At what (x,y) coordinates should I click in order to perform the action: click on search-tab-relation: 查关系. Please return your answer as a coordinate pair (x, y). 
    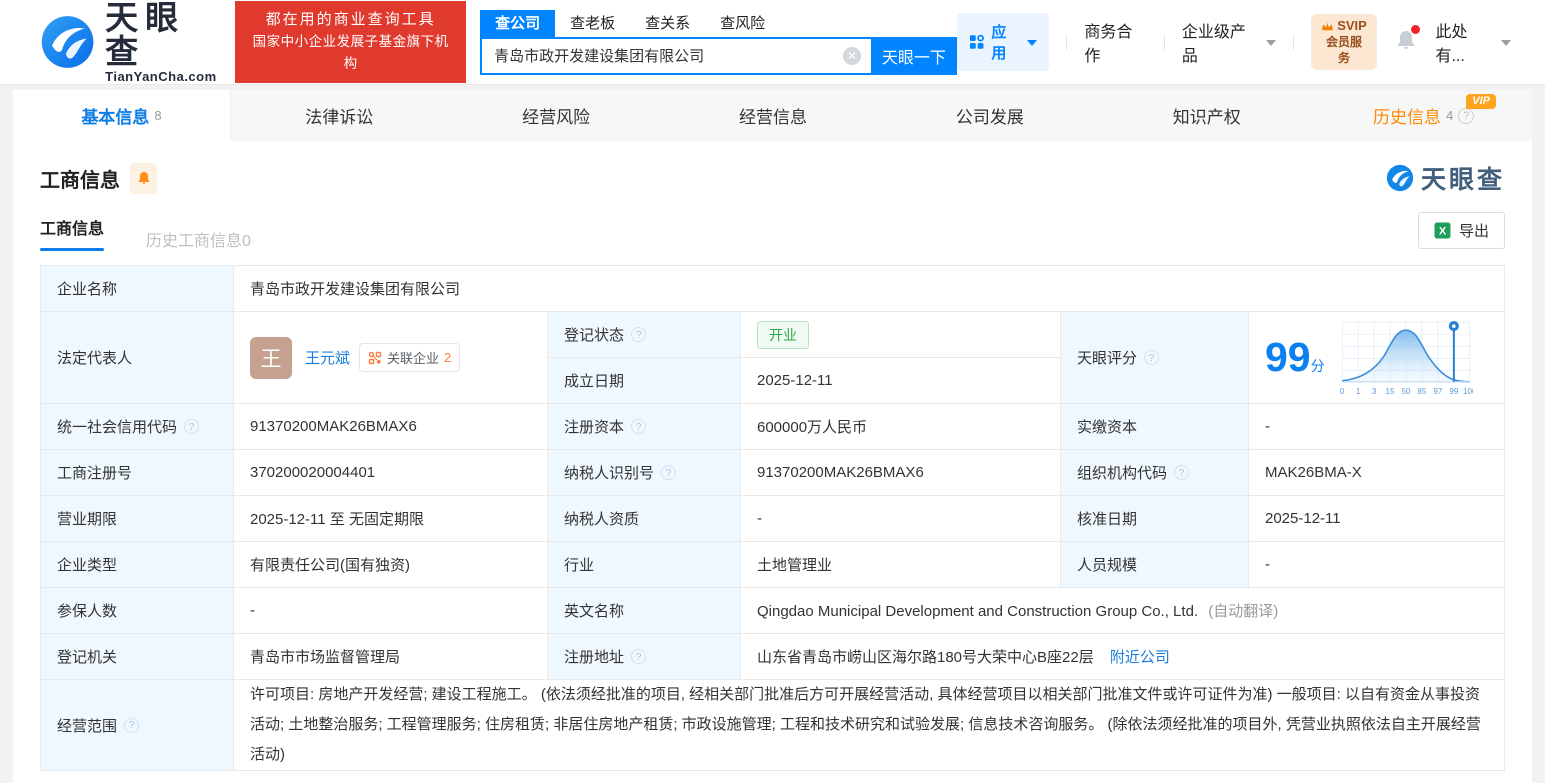
    Looking at the image, I should click on (667, 23).